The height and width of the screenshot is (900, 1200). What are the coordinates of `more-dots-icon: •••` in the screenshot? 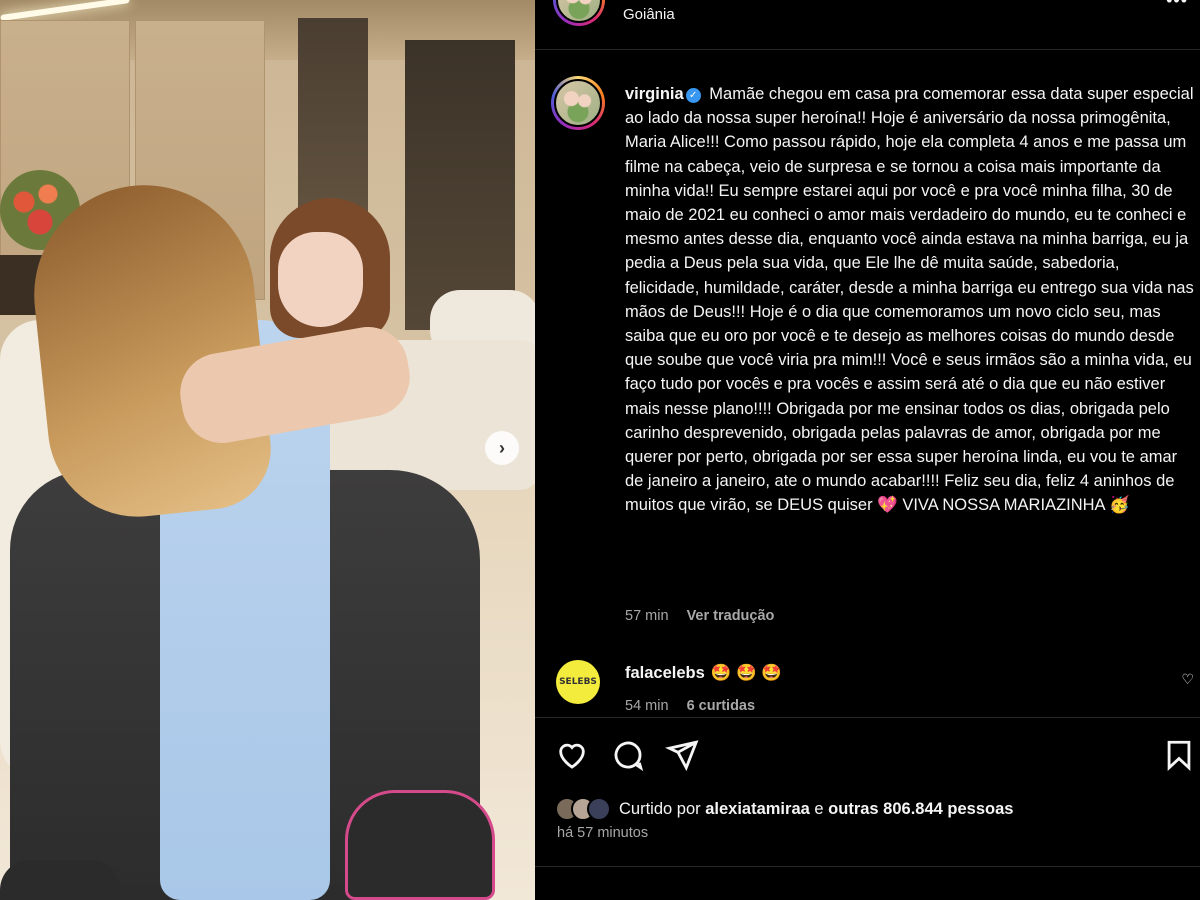 It's located at (1177, 5).